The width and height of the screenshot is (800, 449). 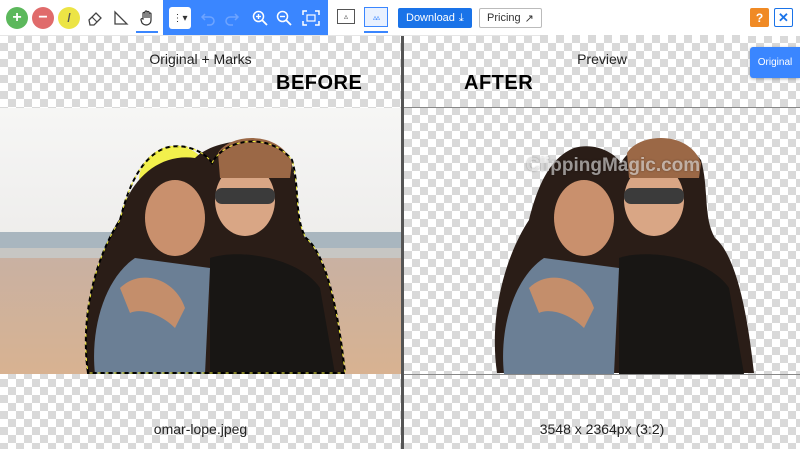 I want to click on pane-title: Original + Marks, so click(x=200, y=59).